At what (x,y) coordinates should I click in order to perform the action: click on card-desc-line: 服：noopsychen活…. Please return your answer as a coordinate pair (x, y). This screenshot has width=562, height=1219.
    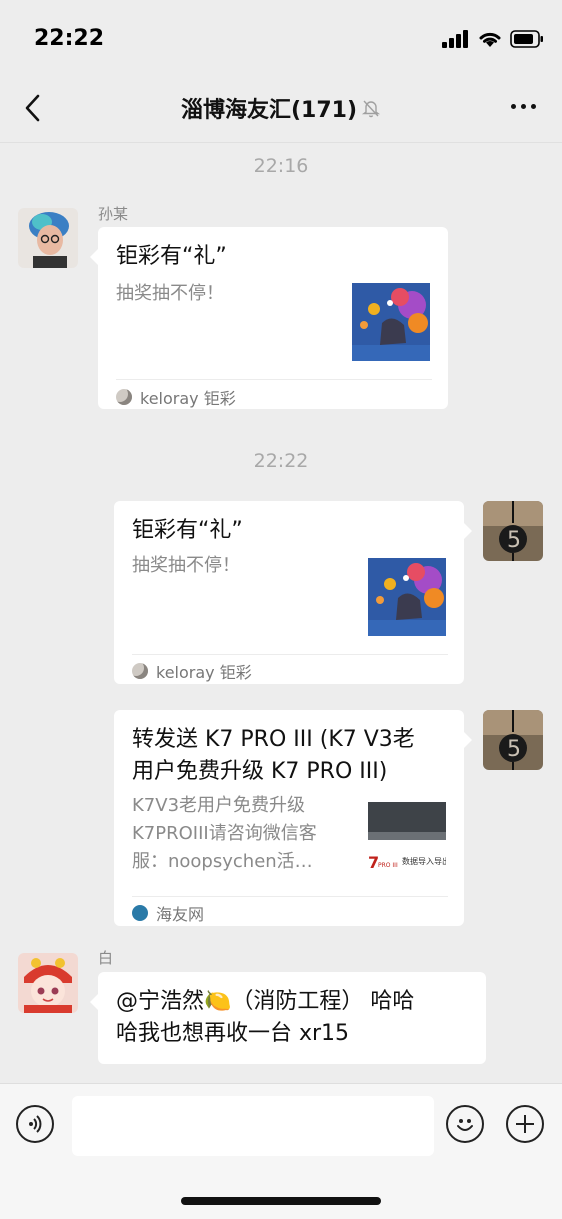
    Looking at the image, I should click on (222, 861).